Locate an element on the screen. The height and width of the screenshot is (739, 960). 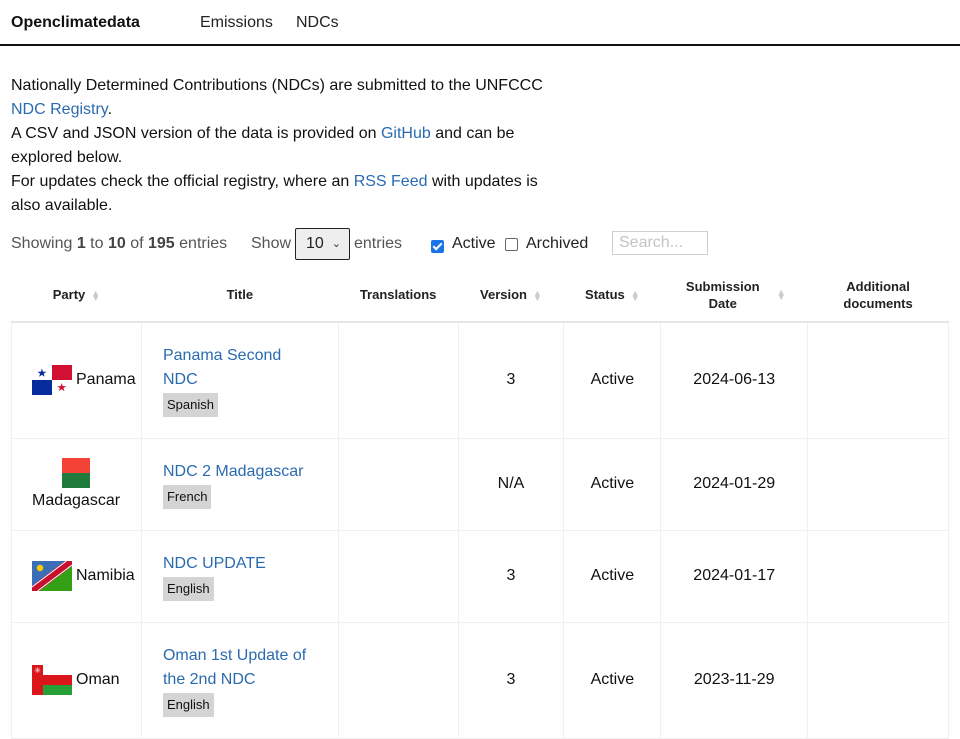
info-start: 1 is located at coordinates (81, 243).